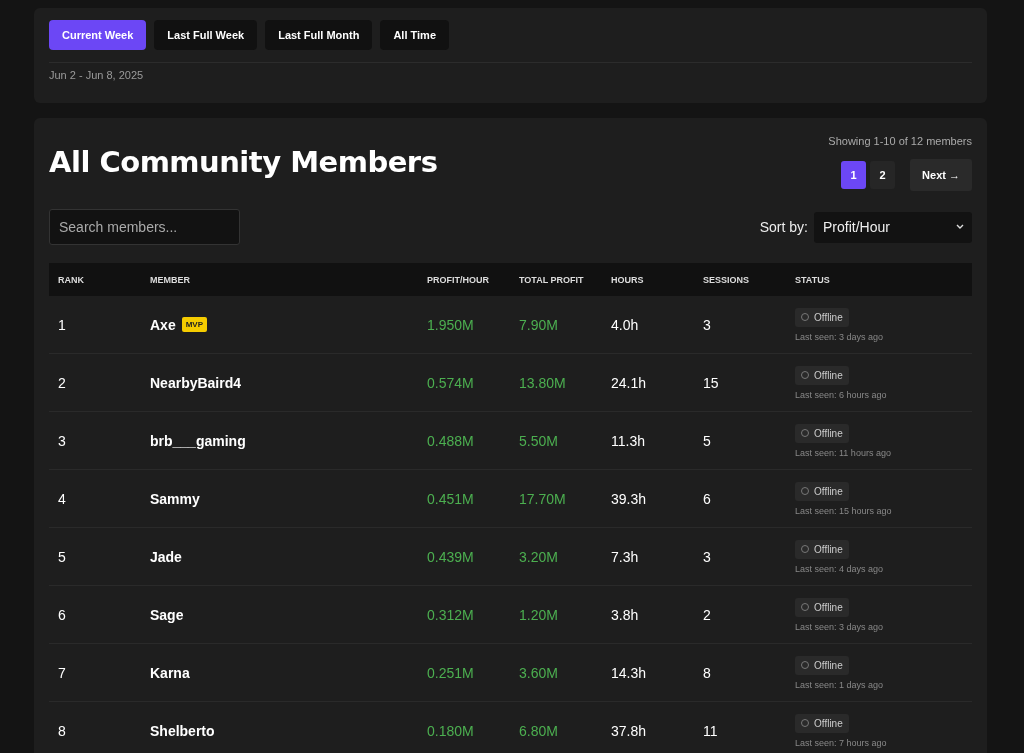 The image size is (1024, 753). What do you see at coordinates (464, 727) in the screenshot?
I see `profit-hour-cell: 0.180M` at bounding box center [464, 727].